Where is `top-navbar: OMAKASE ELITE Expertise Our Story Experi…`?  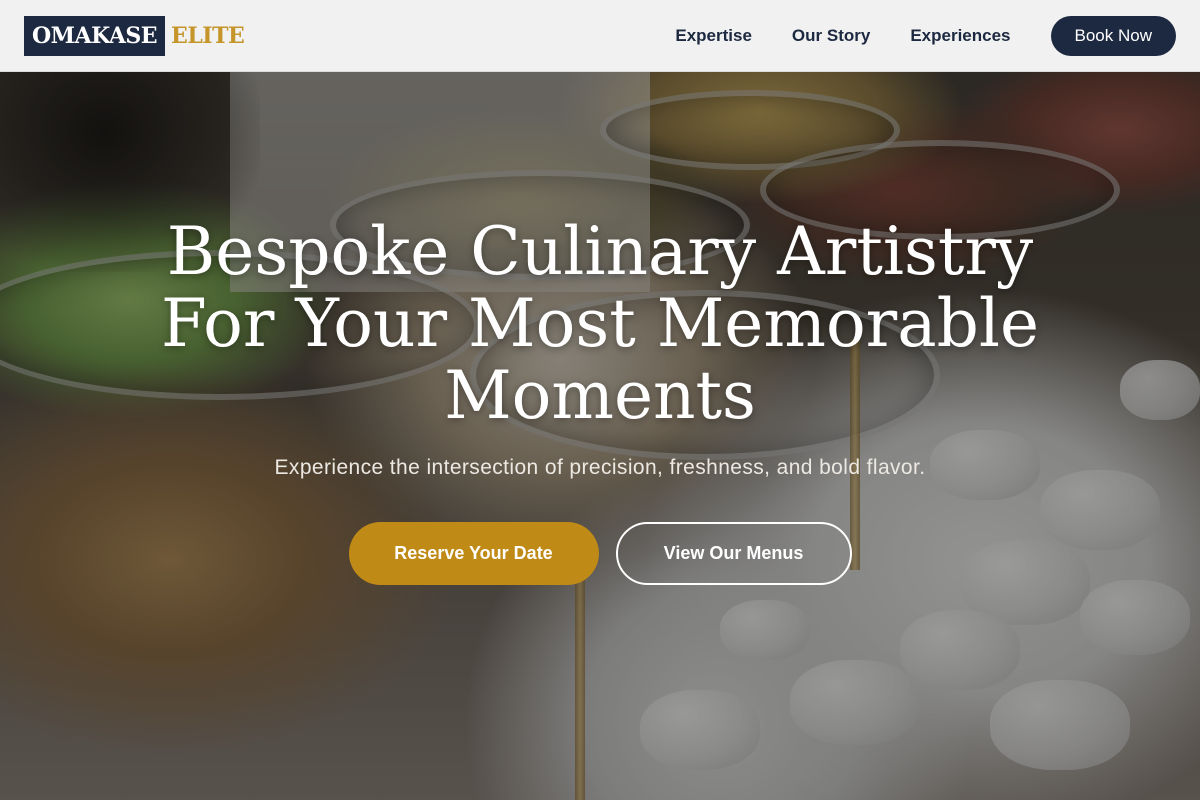
top-navbar: OMAKASE ELITE Expertise Our Story Experi… is located at coordinates (600, 36).